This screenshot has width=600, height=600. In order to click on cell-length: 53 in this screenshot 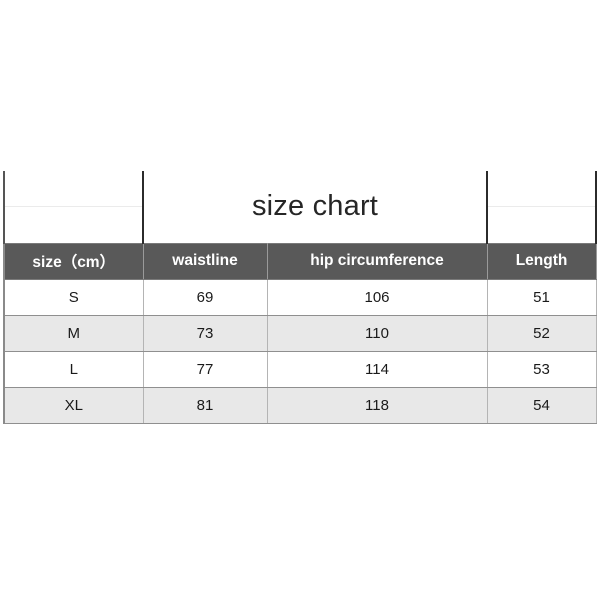, I will do `click(541, 369)`.